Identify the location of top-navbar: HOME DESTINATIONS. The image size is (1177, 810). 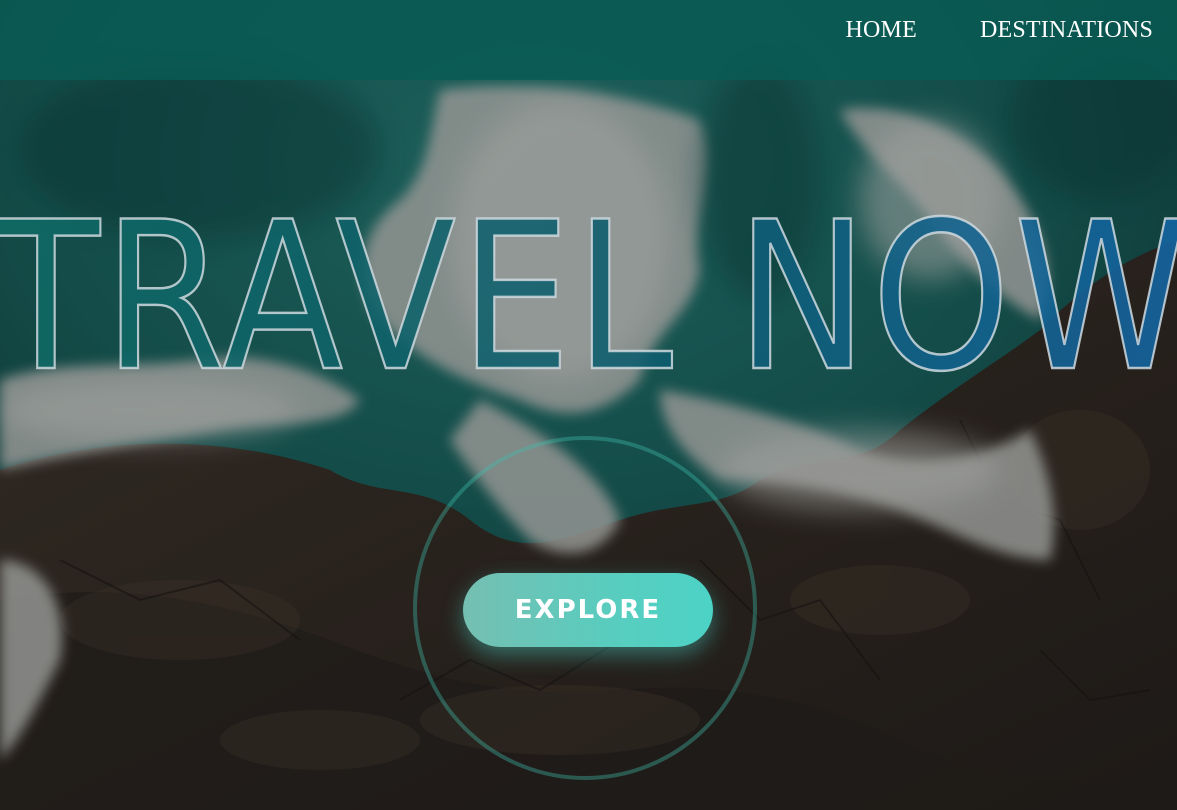
(588, 40).